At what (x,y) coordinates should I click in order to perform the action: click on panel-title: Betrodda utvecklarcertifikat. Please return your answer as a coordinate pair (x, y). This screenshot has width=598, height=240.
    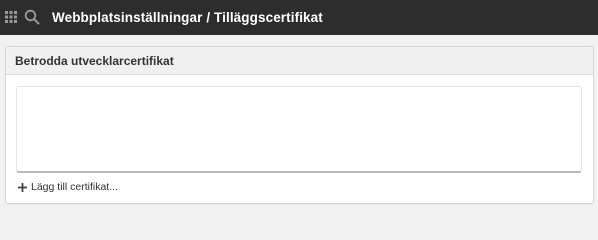
    Looking at the image, I should click on (94, 61).